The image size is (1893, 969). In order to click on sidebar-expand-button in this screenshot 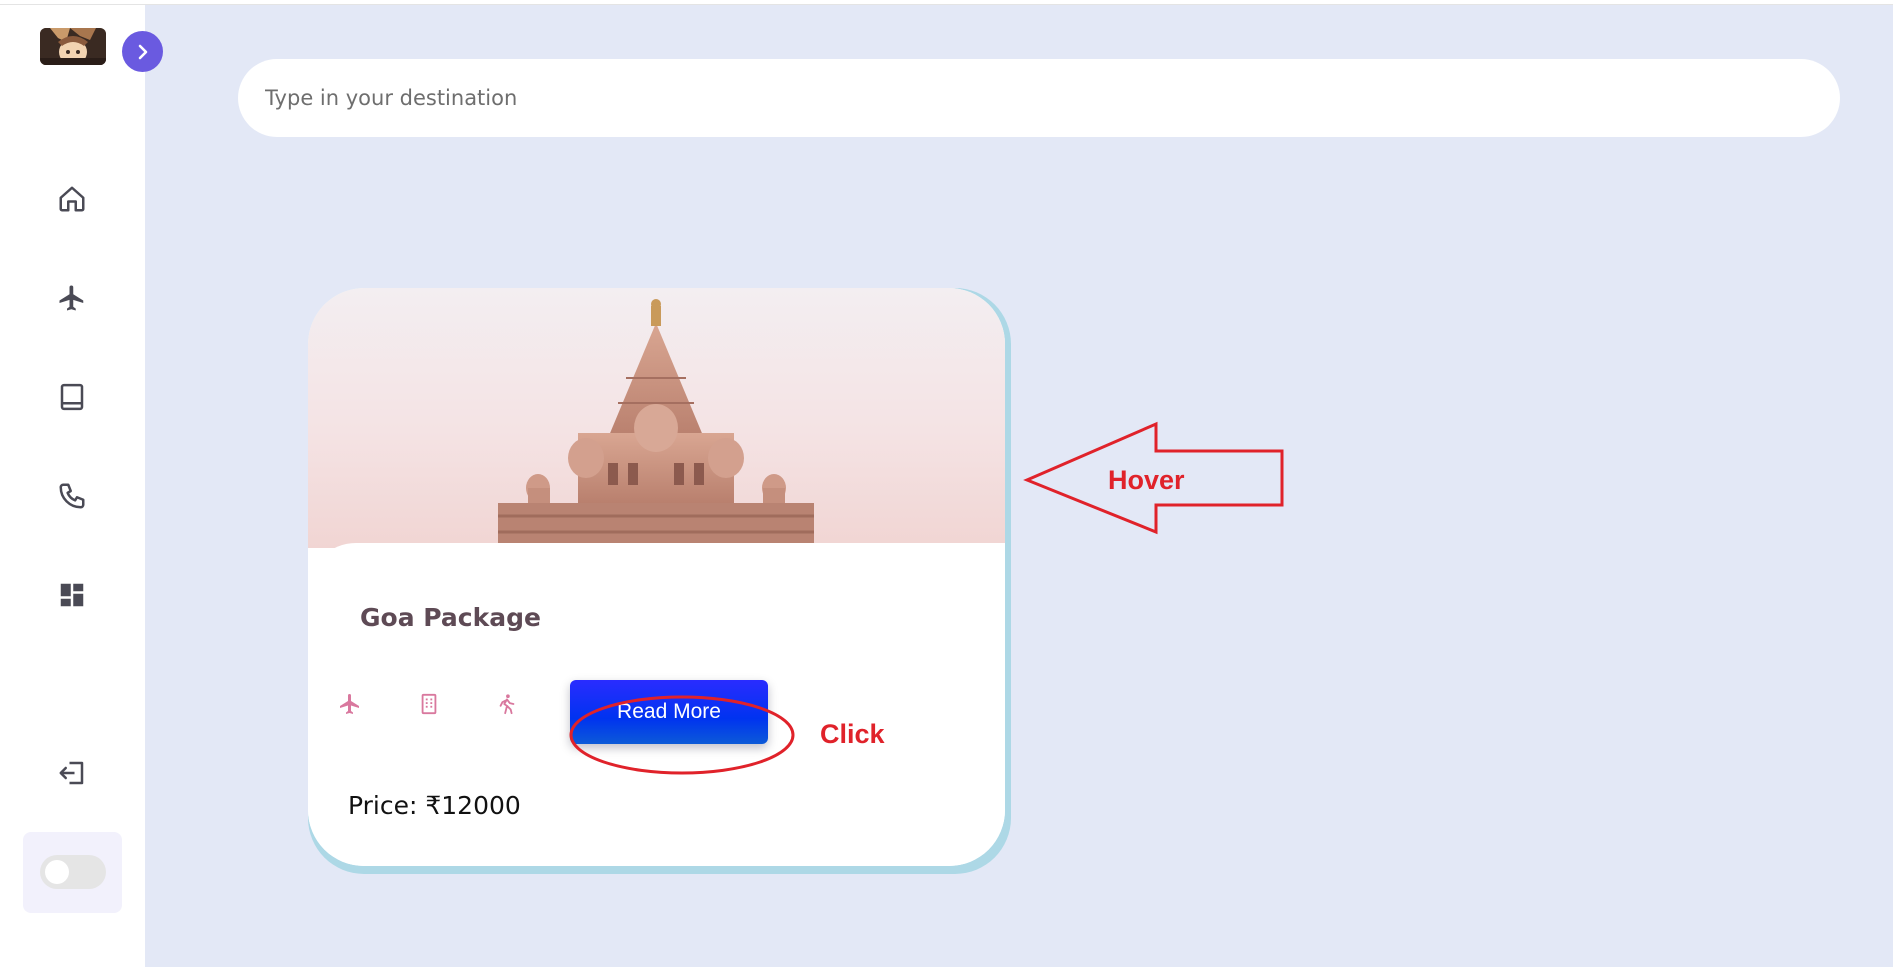, I will do `click(142, 51)`.